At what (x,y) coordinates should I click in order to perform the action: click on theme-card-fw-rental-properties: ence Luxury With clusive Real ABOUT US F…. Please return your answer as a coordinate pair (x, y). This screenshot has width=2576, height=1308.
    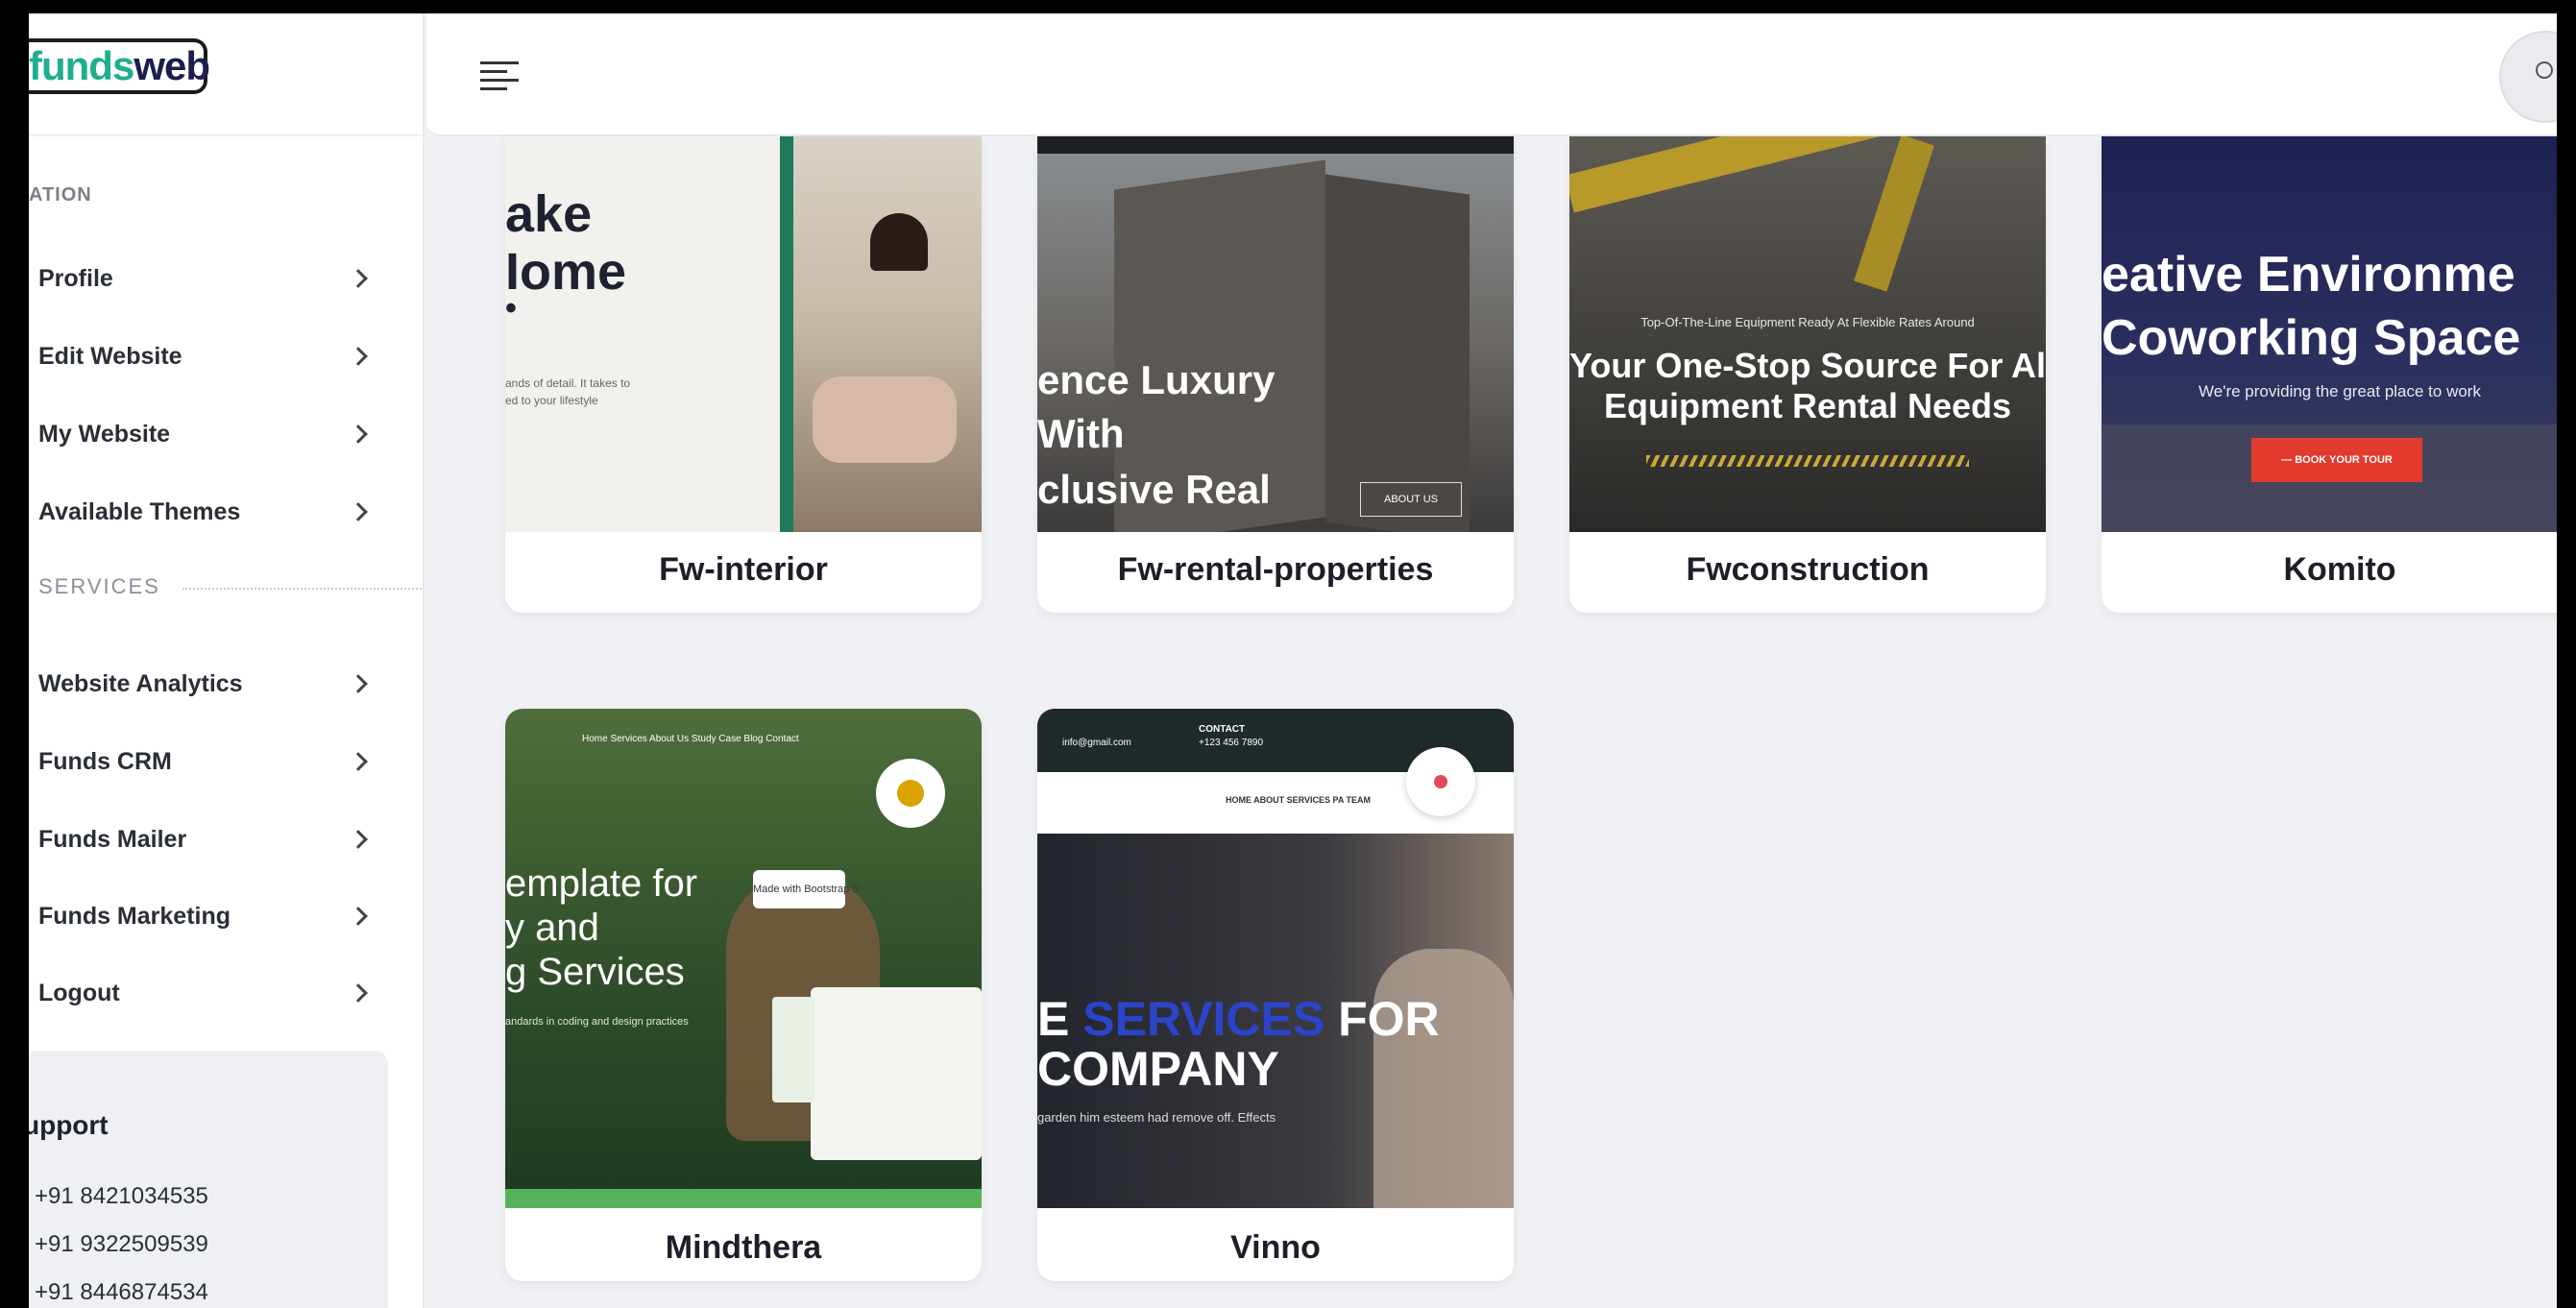
    Looking at the image, I should click on (1276, 375).